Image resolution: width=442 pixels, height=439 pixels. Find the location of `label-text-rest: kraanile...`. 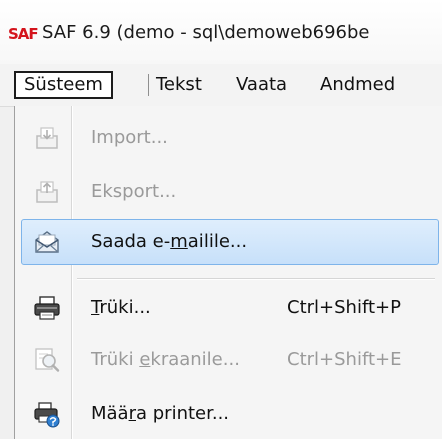

label-text-rest: kraanile... is located at coordinates (195, 359).